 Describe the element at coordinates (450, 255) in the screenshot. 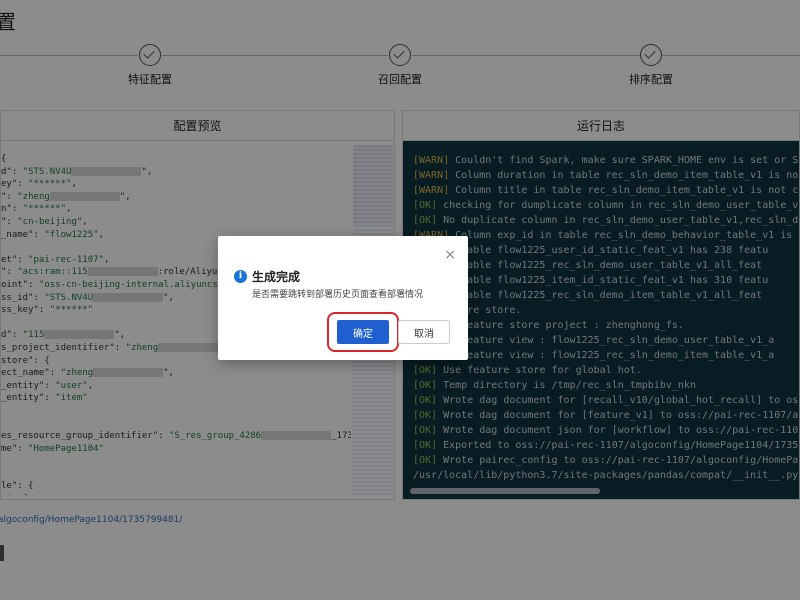

I see `close-icon: ×` at that location.